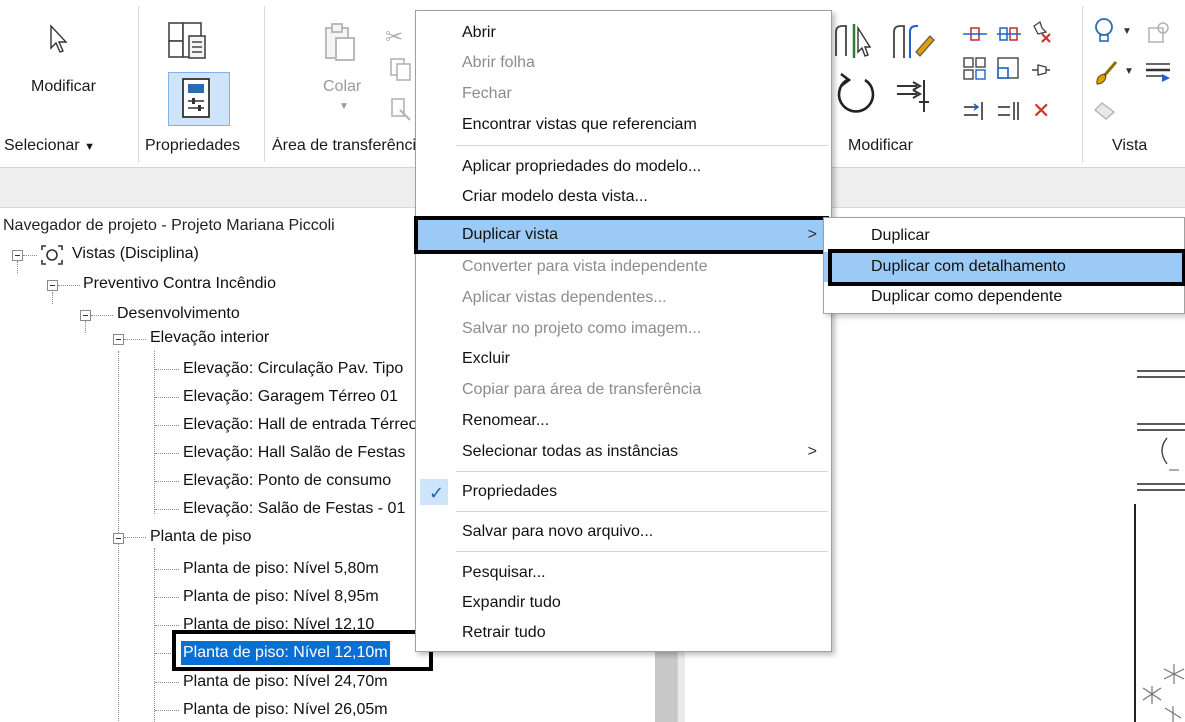 The height and width of the screenshot is (722, 1185). I want to click on copy-icon, so click(401, 71).